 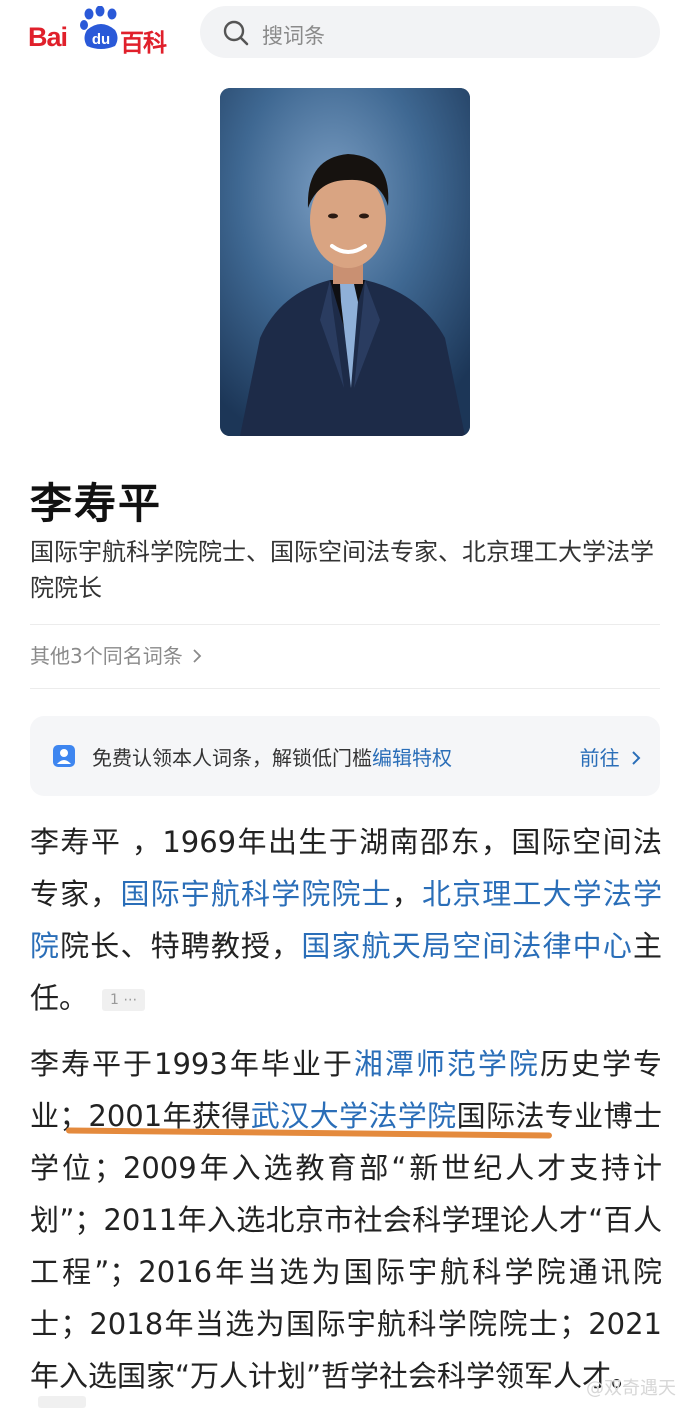 What do you see at coordinates (101, 39) in the screenshot?
I see `logo-du-text: du` at bounding box center [101, 39].